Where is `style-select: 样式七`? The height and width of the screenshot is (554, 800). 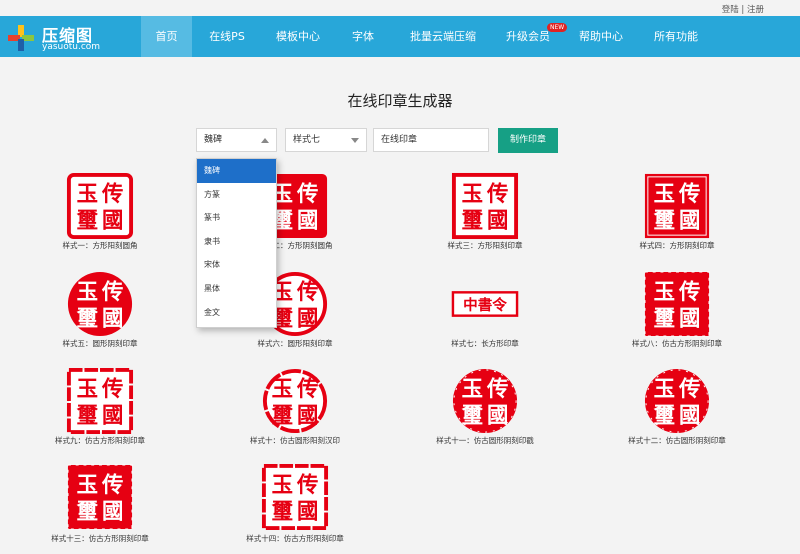
style-select: 样式七 is located at coordinates (326, 140).